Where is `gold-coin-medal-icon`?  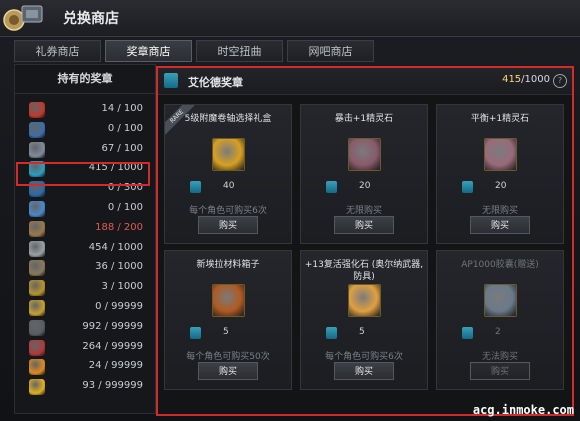
gold-coin-medal-icon is located at coordinates (37, 387).